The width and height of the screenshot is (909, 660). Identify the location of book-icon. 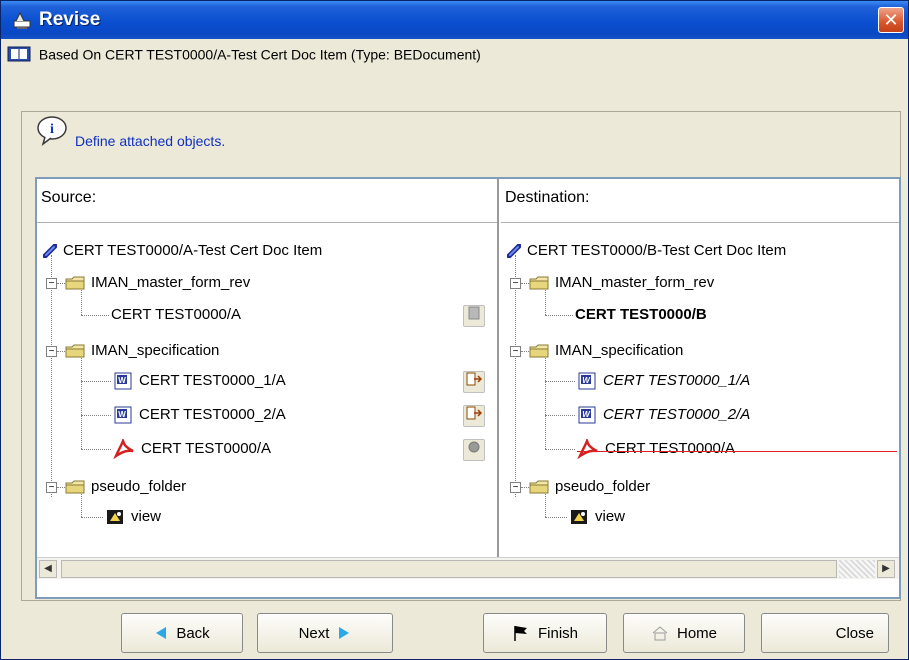
(19, 54).